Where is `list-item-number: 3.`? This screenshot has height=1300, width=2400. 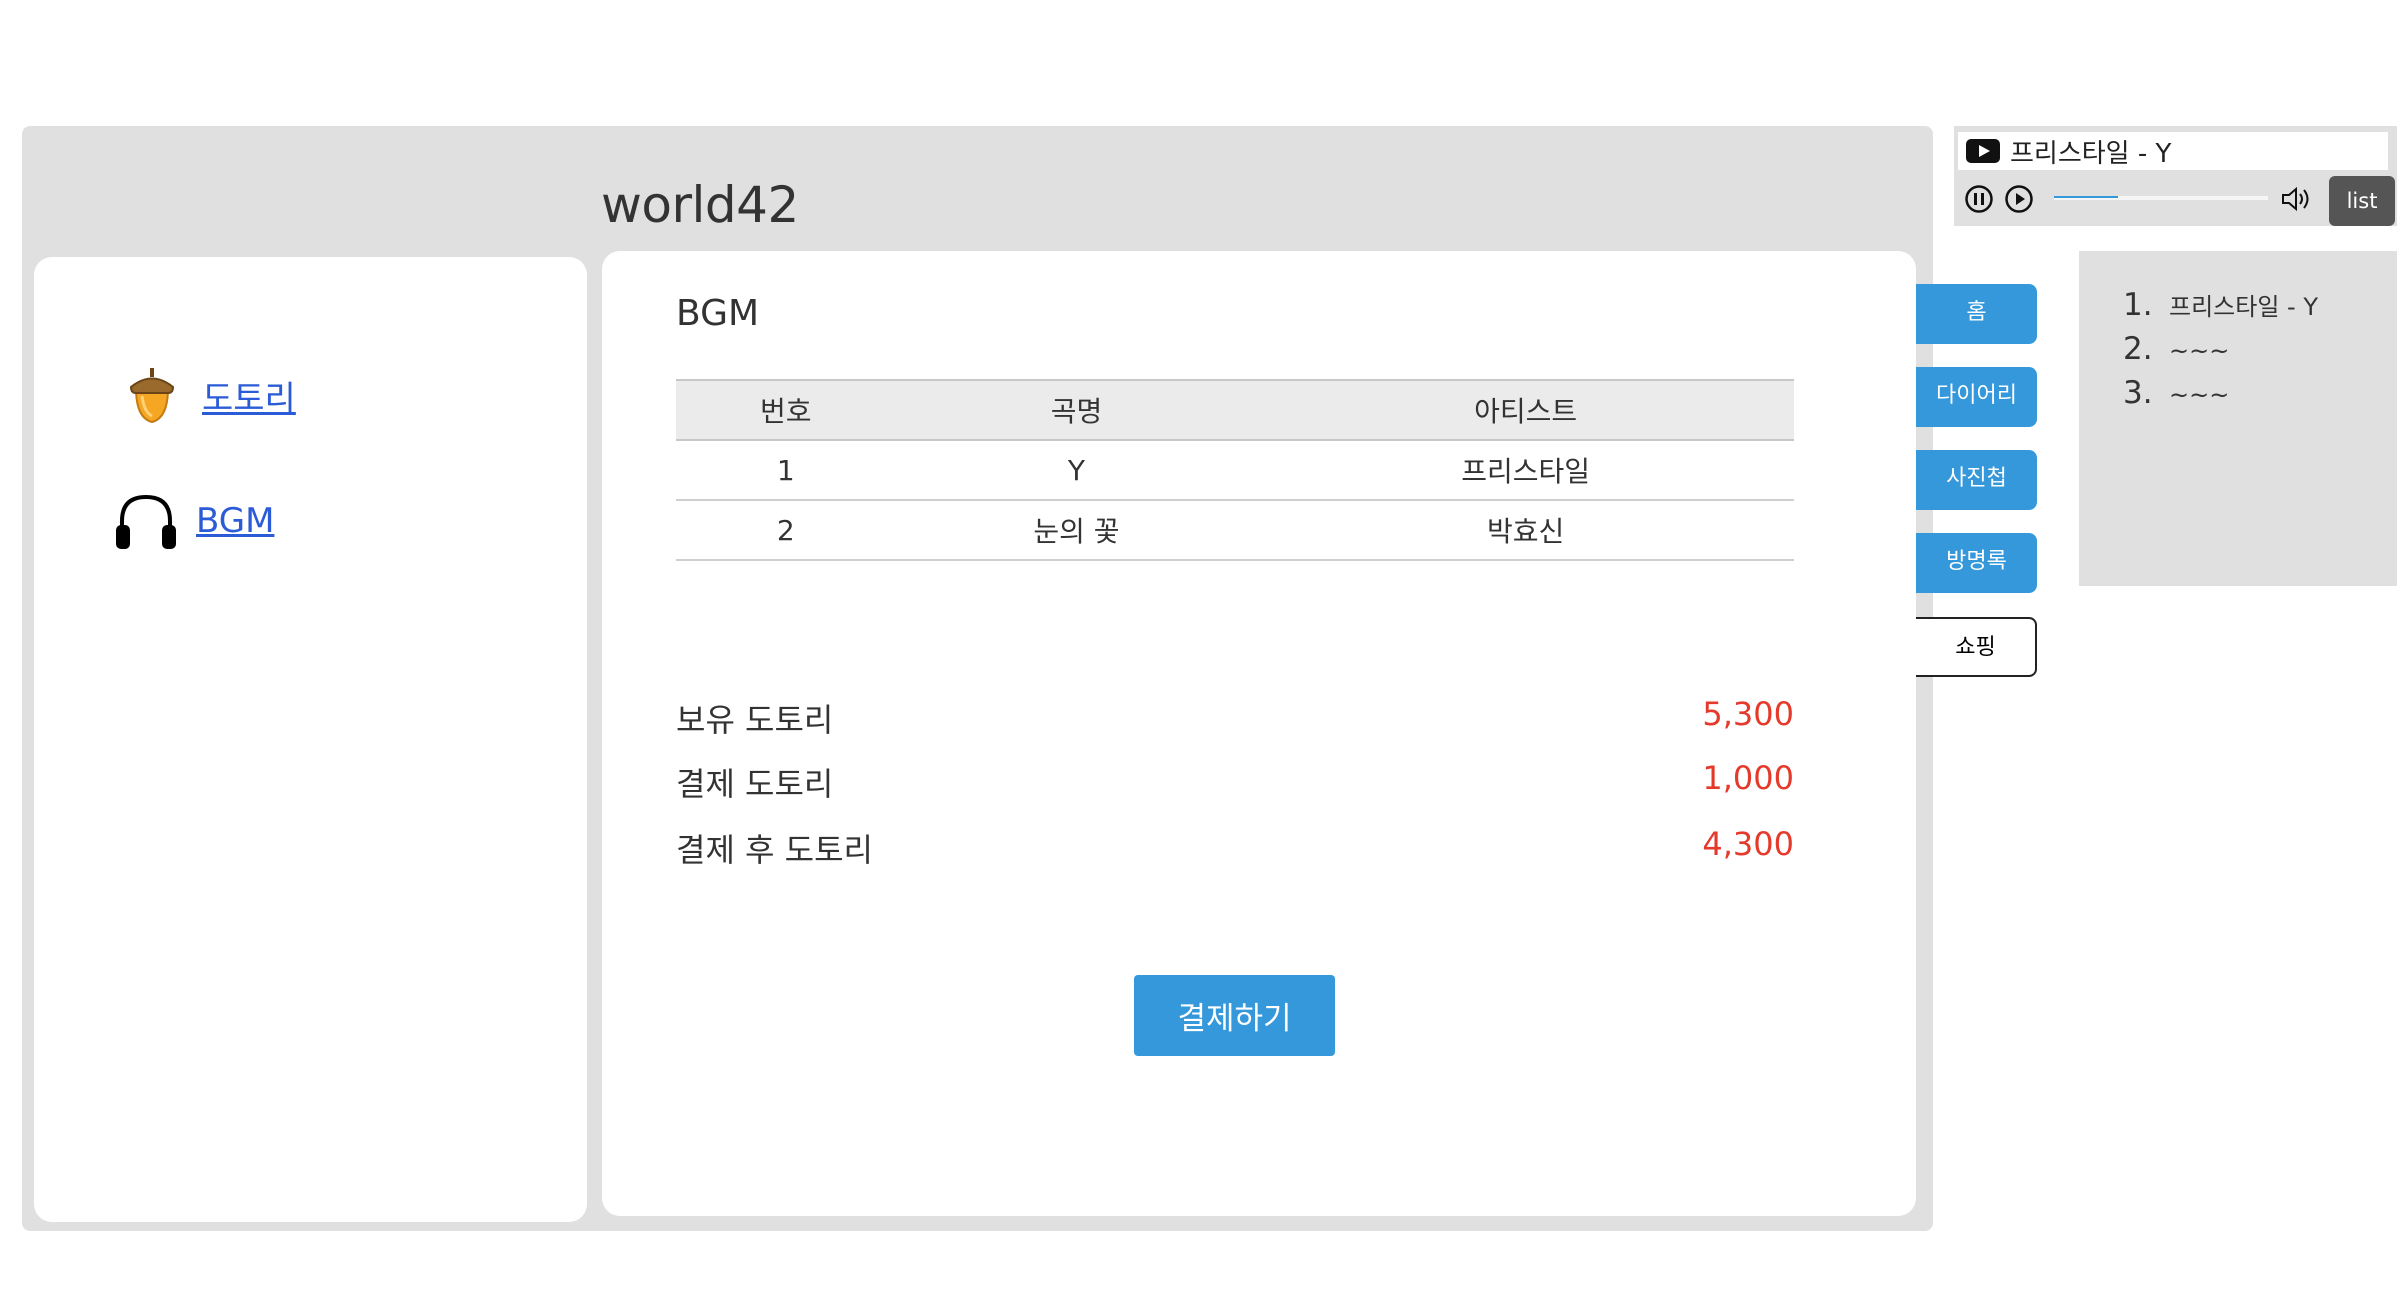
list-item-number: 3. is located at coordinates (2138, 393).